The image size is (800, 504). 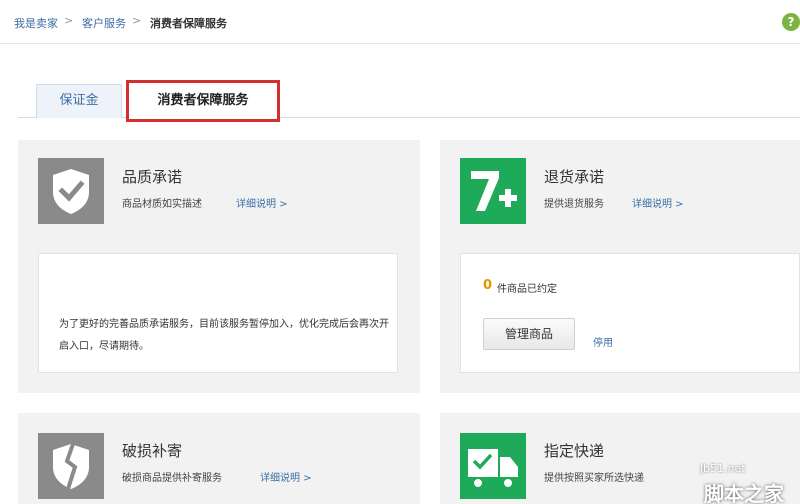 I want to click on card-title: 退货承诺, so click(x=574, y=177).